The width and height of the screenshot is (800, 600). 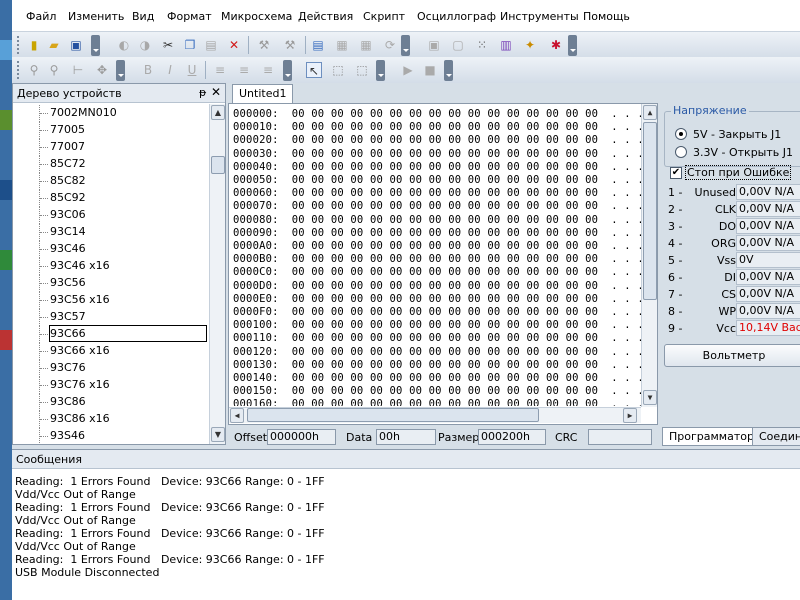 What do you see at coordinates (264, 45) in the screenshot?
I see `chip-read-icon: ⚒` at bounding box center [264, 45].